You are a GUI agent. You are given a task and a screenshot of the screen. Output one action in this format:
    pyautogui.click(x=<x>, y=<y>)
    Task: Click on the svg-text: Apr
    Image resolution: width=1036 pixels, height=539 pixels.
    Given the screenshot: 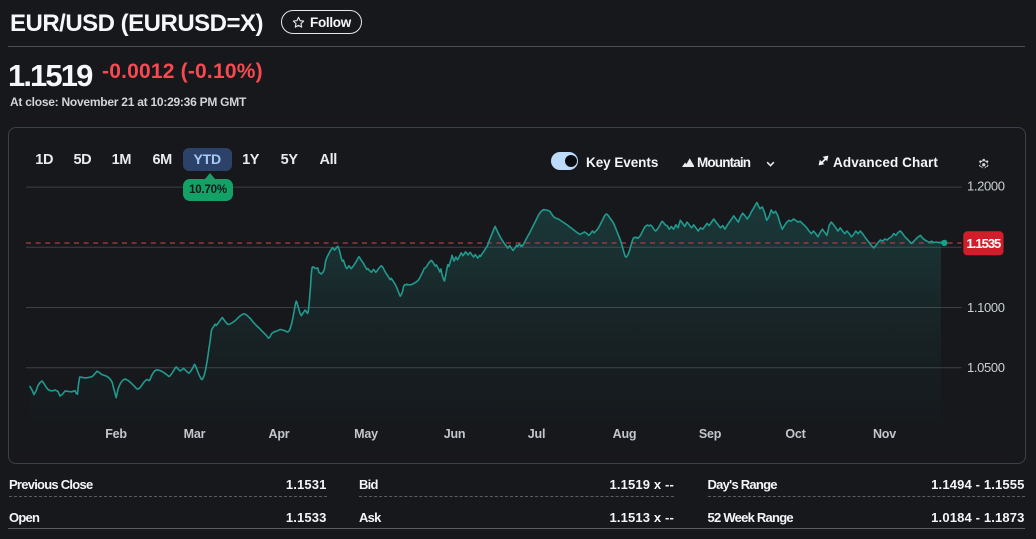 What is the action you would take?
    pyautogui.click(x=279, y=434)
    